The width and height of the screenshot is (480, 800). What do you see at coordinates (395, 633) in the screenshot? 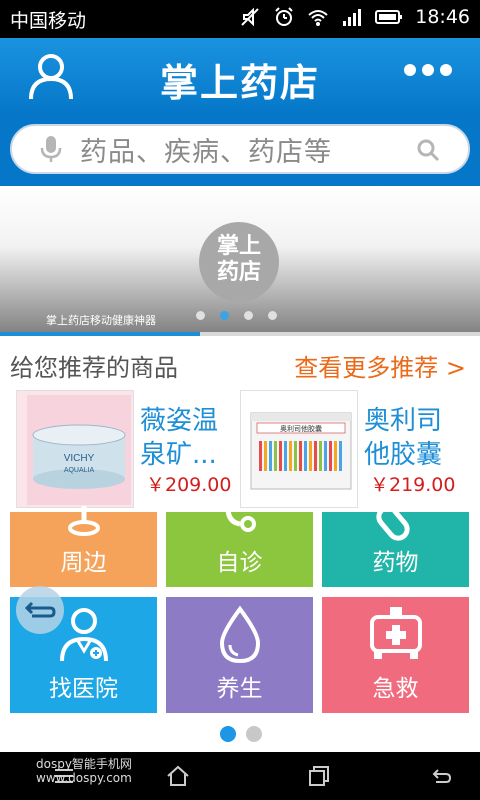
I see `ambulance-icon` at bounding box center [395, 633].